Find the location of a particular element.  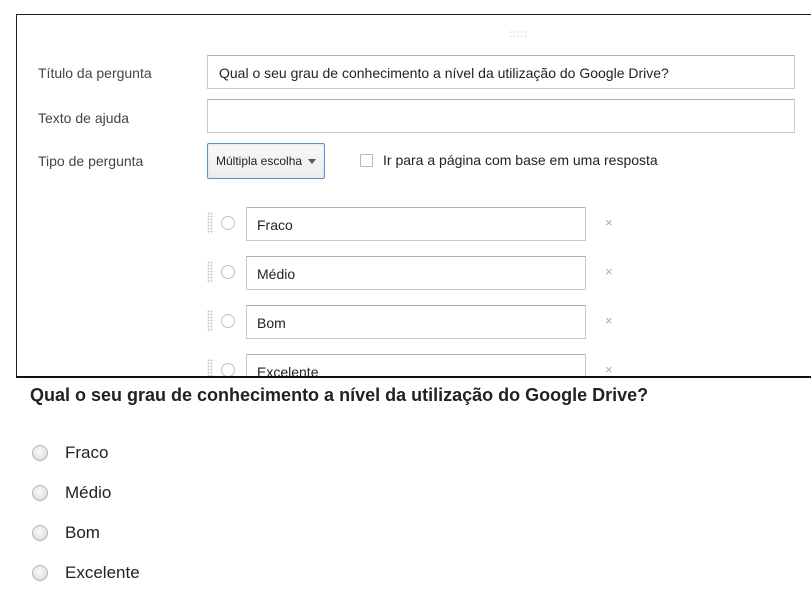

question-type-label: Tipo de pergunta is located at coordinates (91, 161).